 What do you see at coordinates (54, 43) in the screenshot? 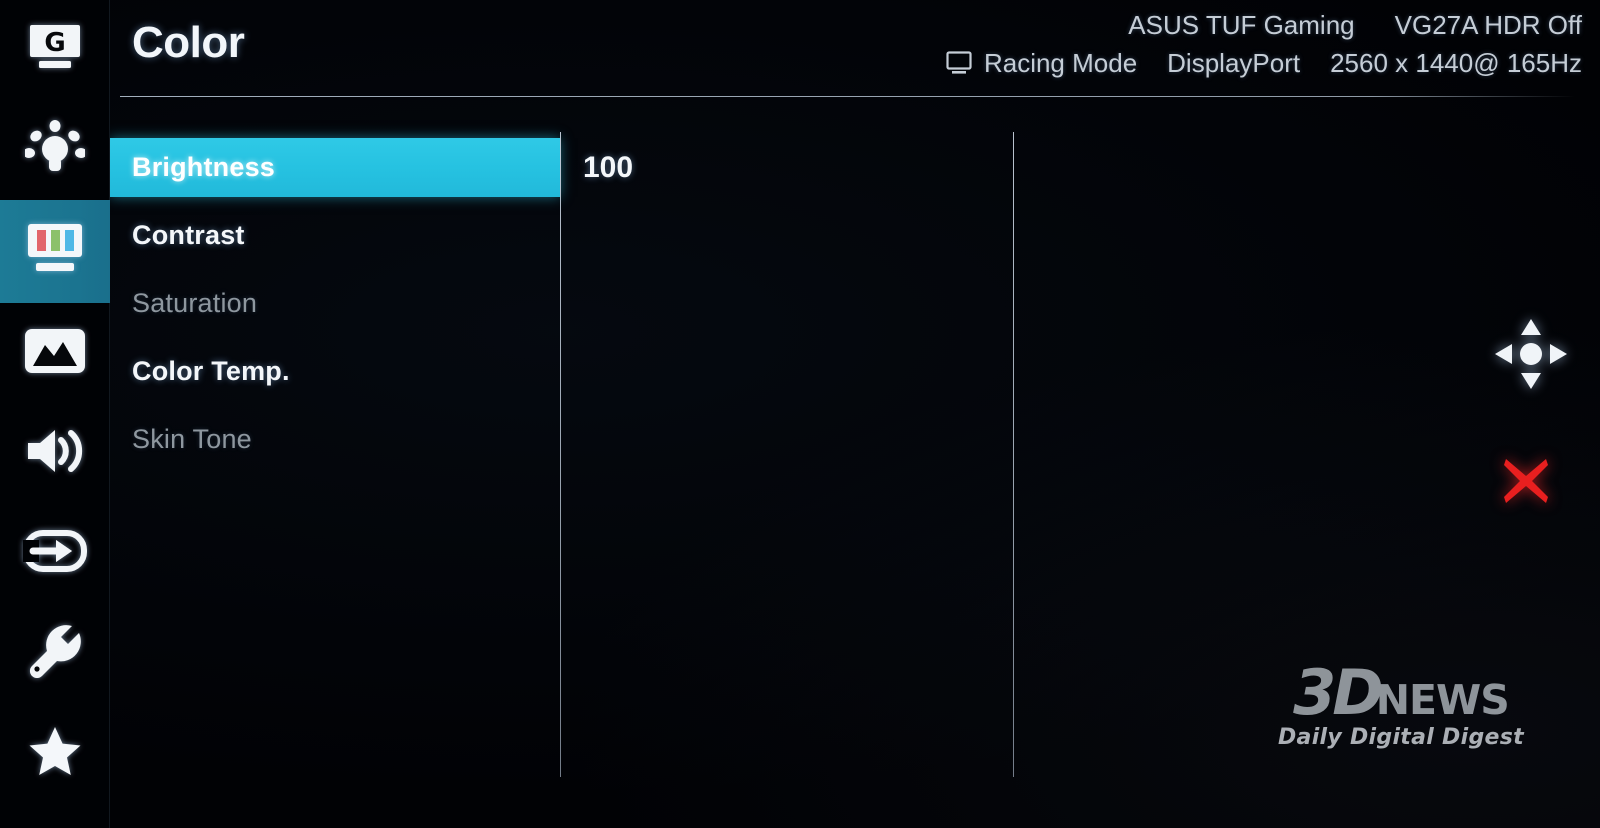
I see `svg-text: G` at bounding box center [54, 43].